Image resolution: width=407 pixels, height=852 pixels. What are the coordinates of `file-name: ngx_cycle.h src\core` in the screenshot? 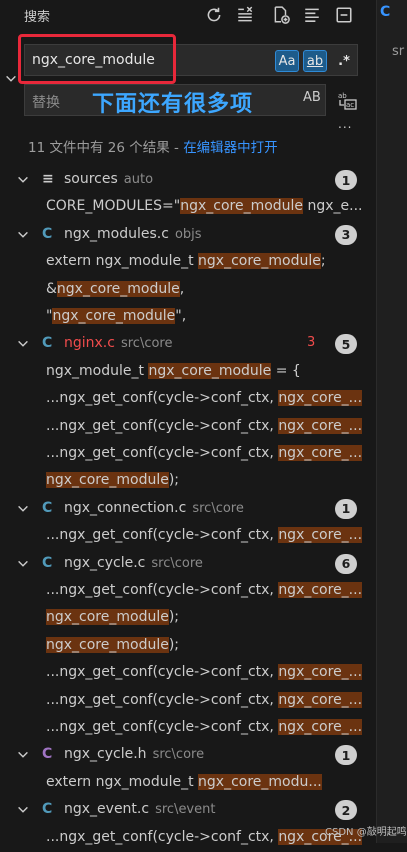 It's located at (134, 754).